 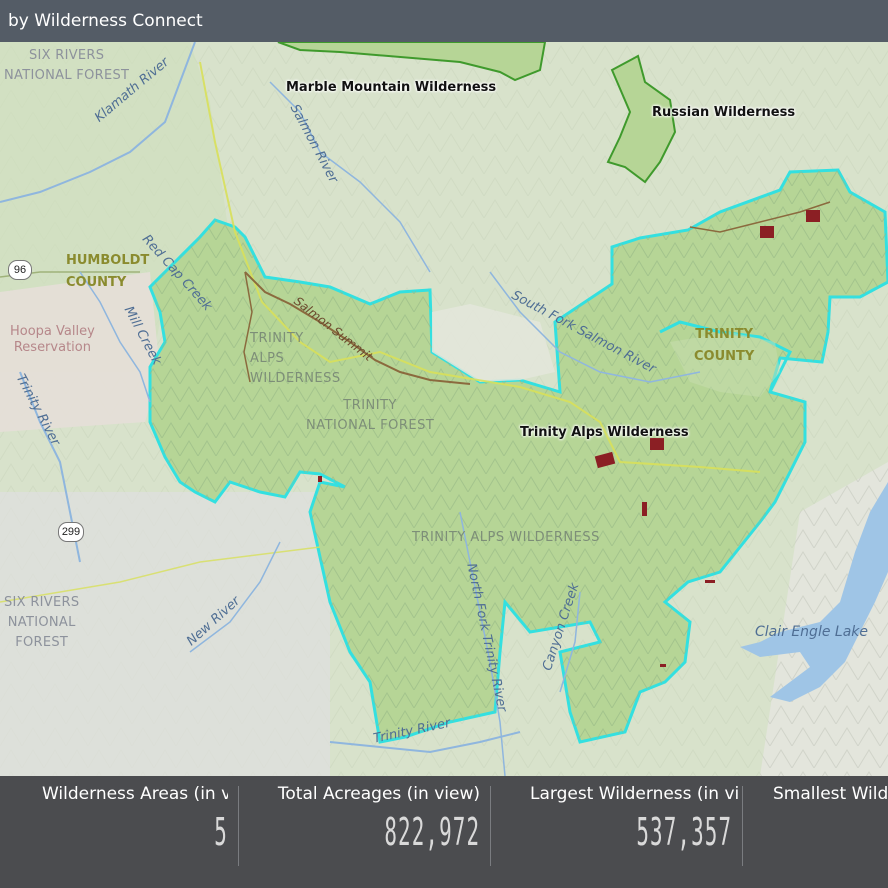 I want to click on stat-largest-wilderness: Largest Wilderness (in view) 537,357, so click(x=616, y=832).